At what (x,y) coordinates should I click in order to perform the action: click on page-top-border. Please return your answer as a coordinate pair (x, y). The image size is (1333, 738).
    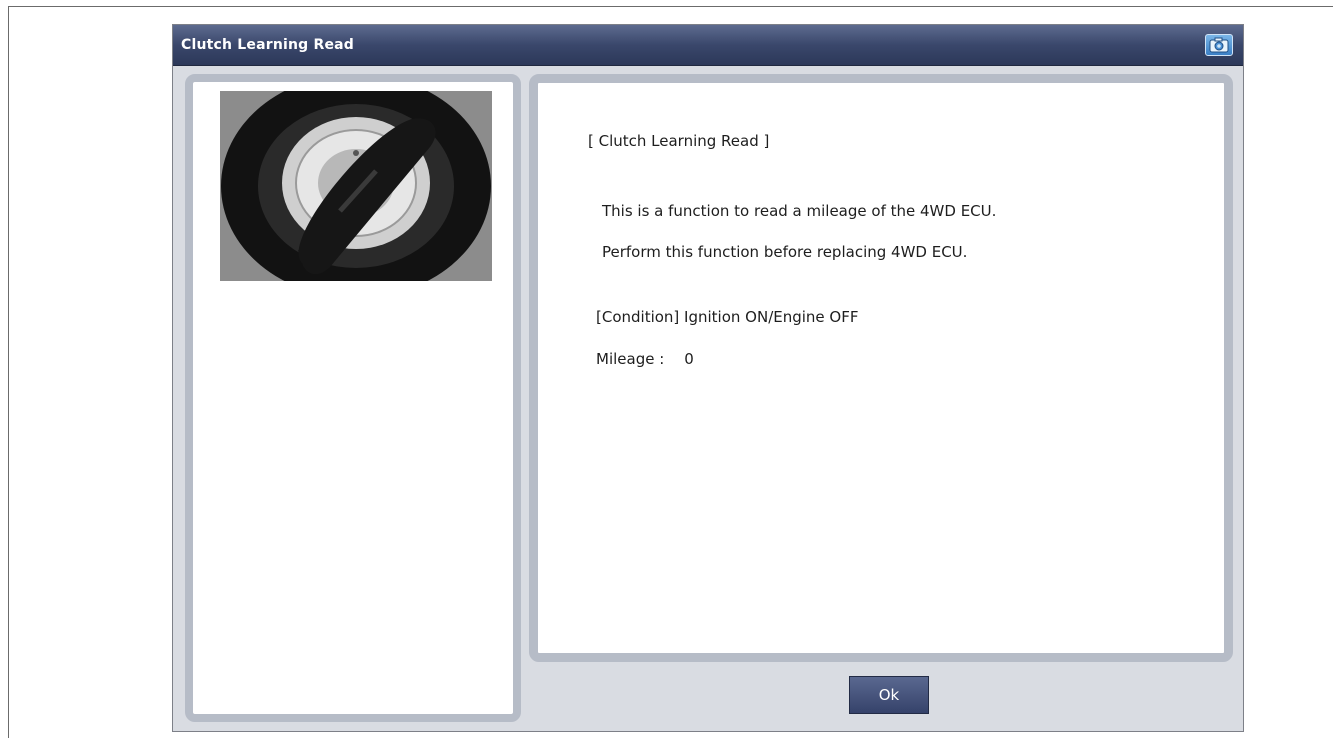
    Looking at the image, I should click on (670, 6).